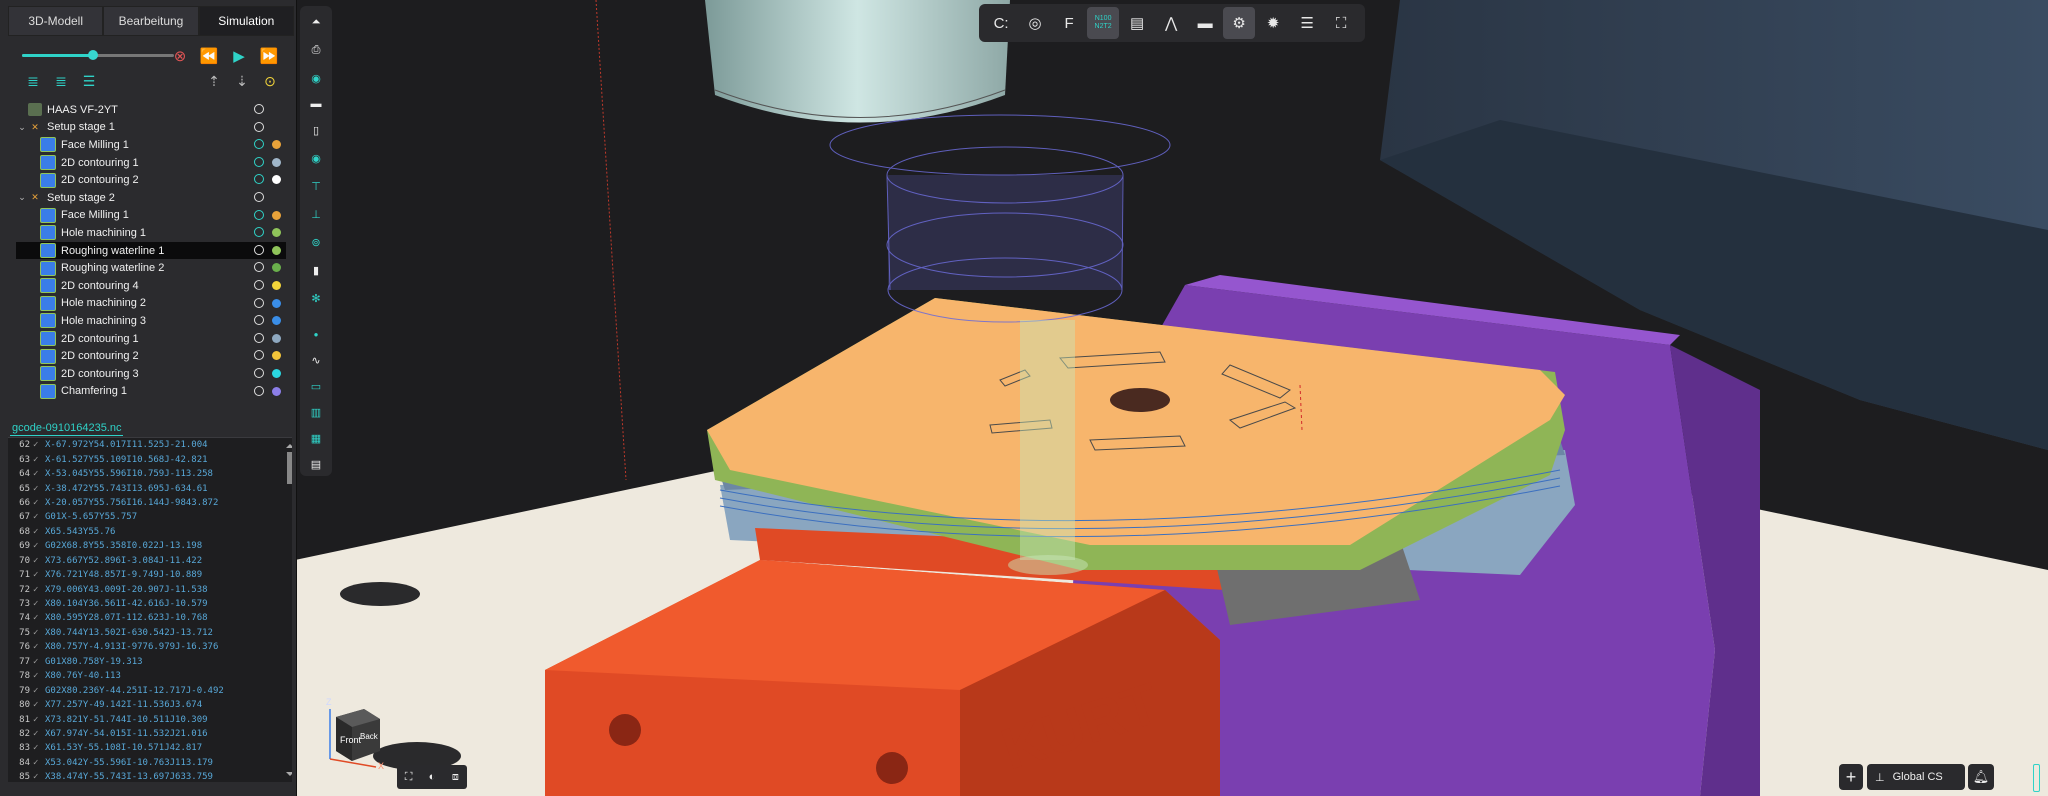 This screenshot has width=2048, height=796. I want to click on book-icon: ▥, so click(316, 412).